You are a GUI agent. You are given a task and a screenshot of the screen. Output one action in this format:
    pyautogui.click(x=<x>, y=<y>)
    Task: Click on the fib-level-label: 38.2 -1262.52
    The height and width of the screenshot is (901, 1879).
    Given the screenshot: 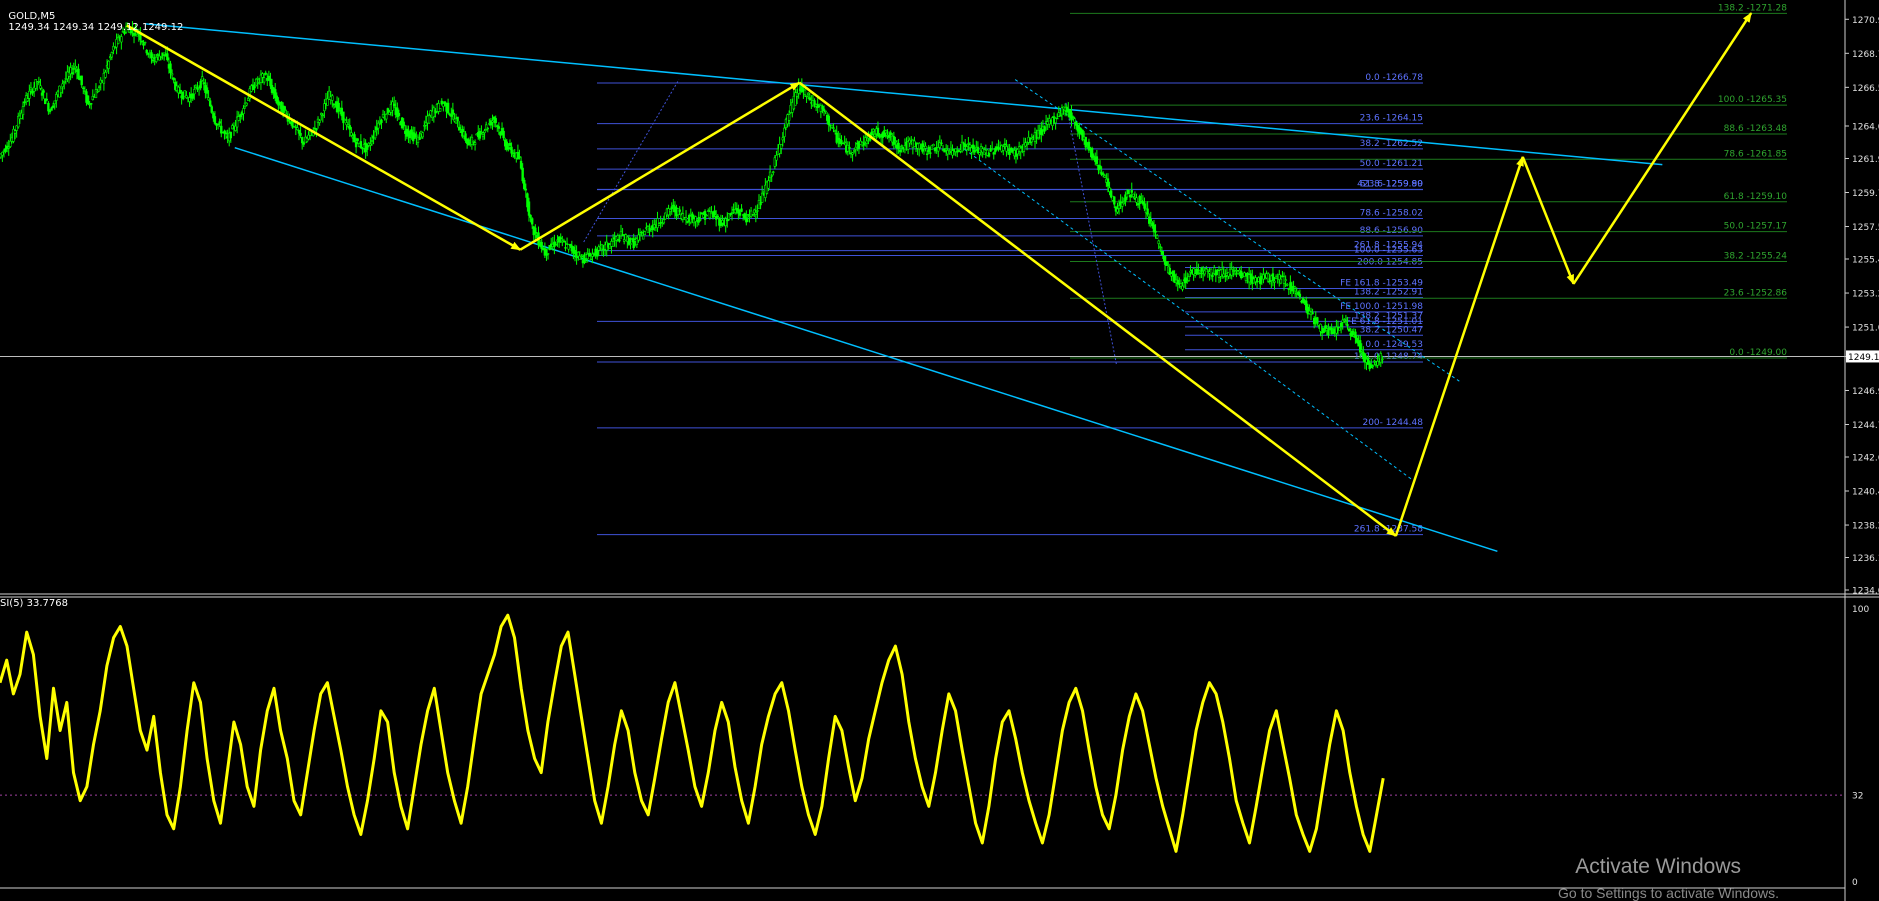 What is the action you would take?
    pyautogui.click(x=1391, y=144)
    